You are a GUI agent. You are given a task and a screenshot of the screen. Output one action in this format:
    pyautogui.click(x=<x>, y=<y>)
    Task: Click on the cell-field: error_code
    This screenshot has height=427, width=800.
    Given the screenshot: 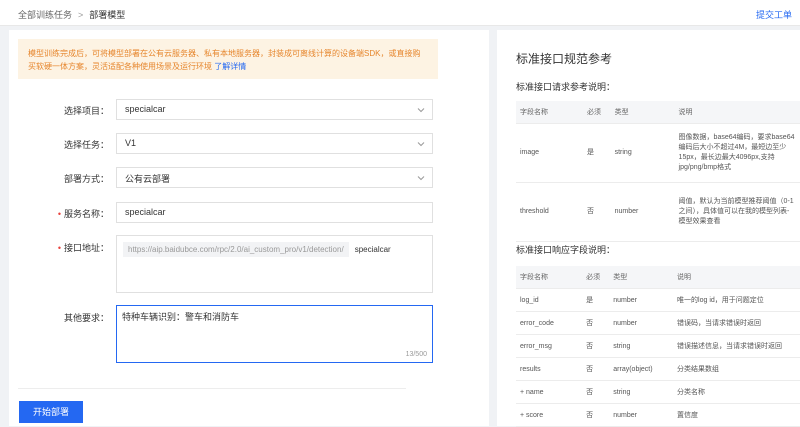 What is the action you would take?
    pyautogui.click(x=549, y=323)
    